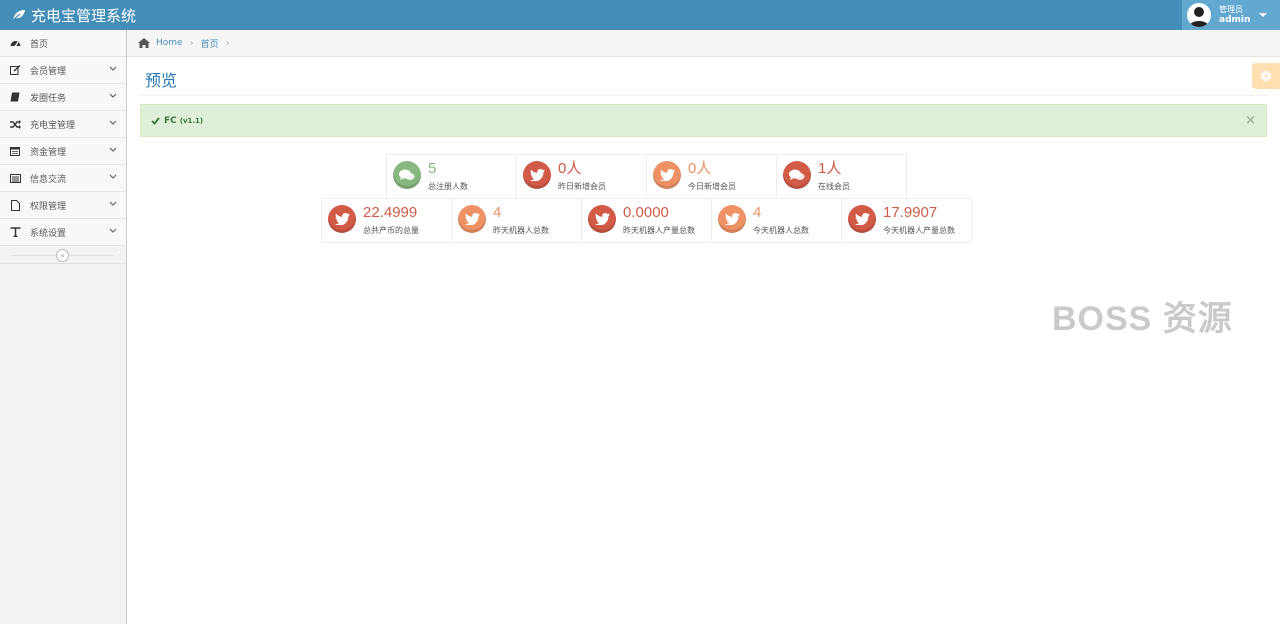 This screenshot has width=1280, height=624. I want to click on sidebar-item-label: 发圈任务, so click(48, 98).